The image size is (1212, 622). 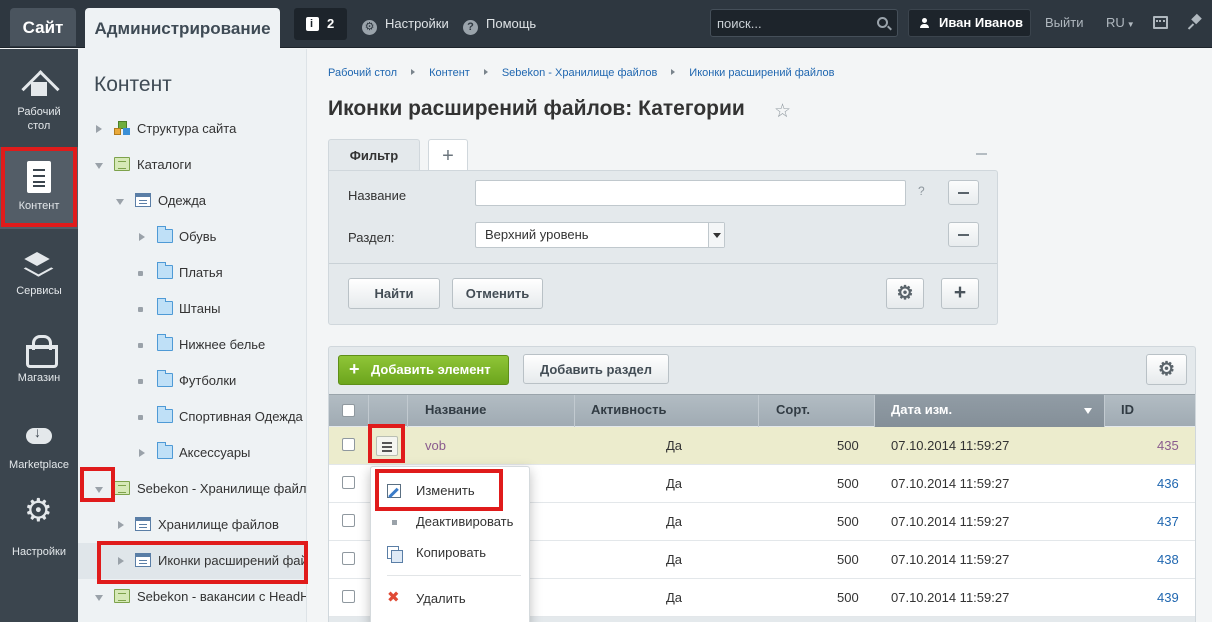 What do you see at coordinates (39, 447) in the screenshot?
I see `nav-marketplace: Marketplace` at bounding box center [39, 447].